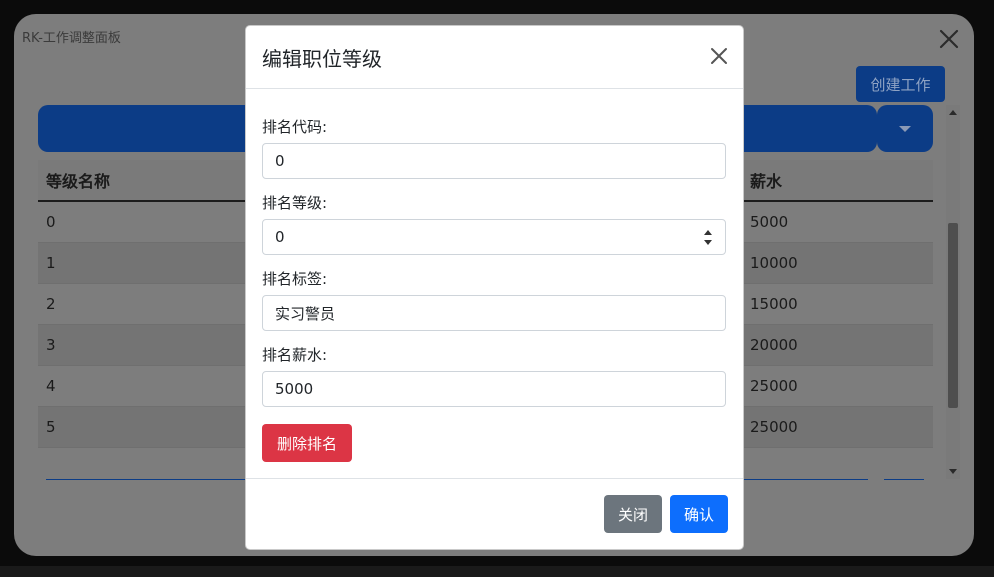 The width and height of the screenshot is (994, 577). I want to click on window-title: RK-工作调整面板, so click(71, 38).